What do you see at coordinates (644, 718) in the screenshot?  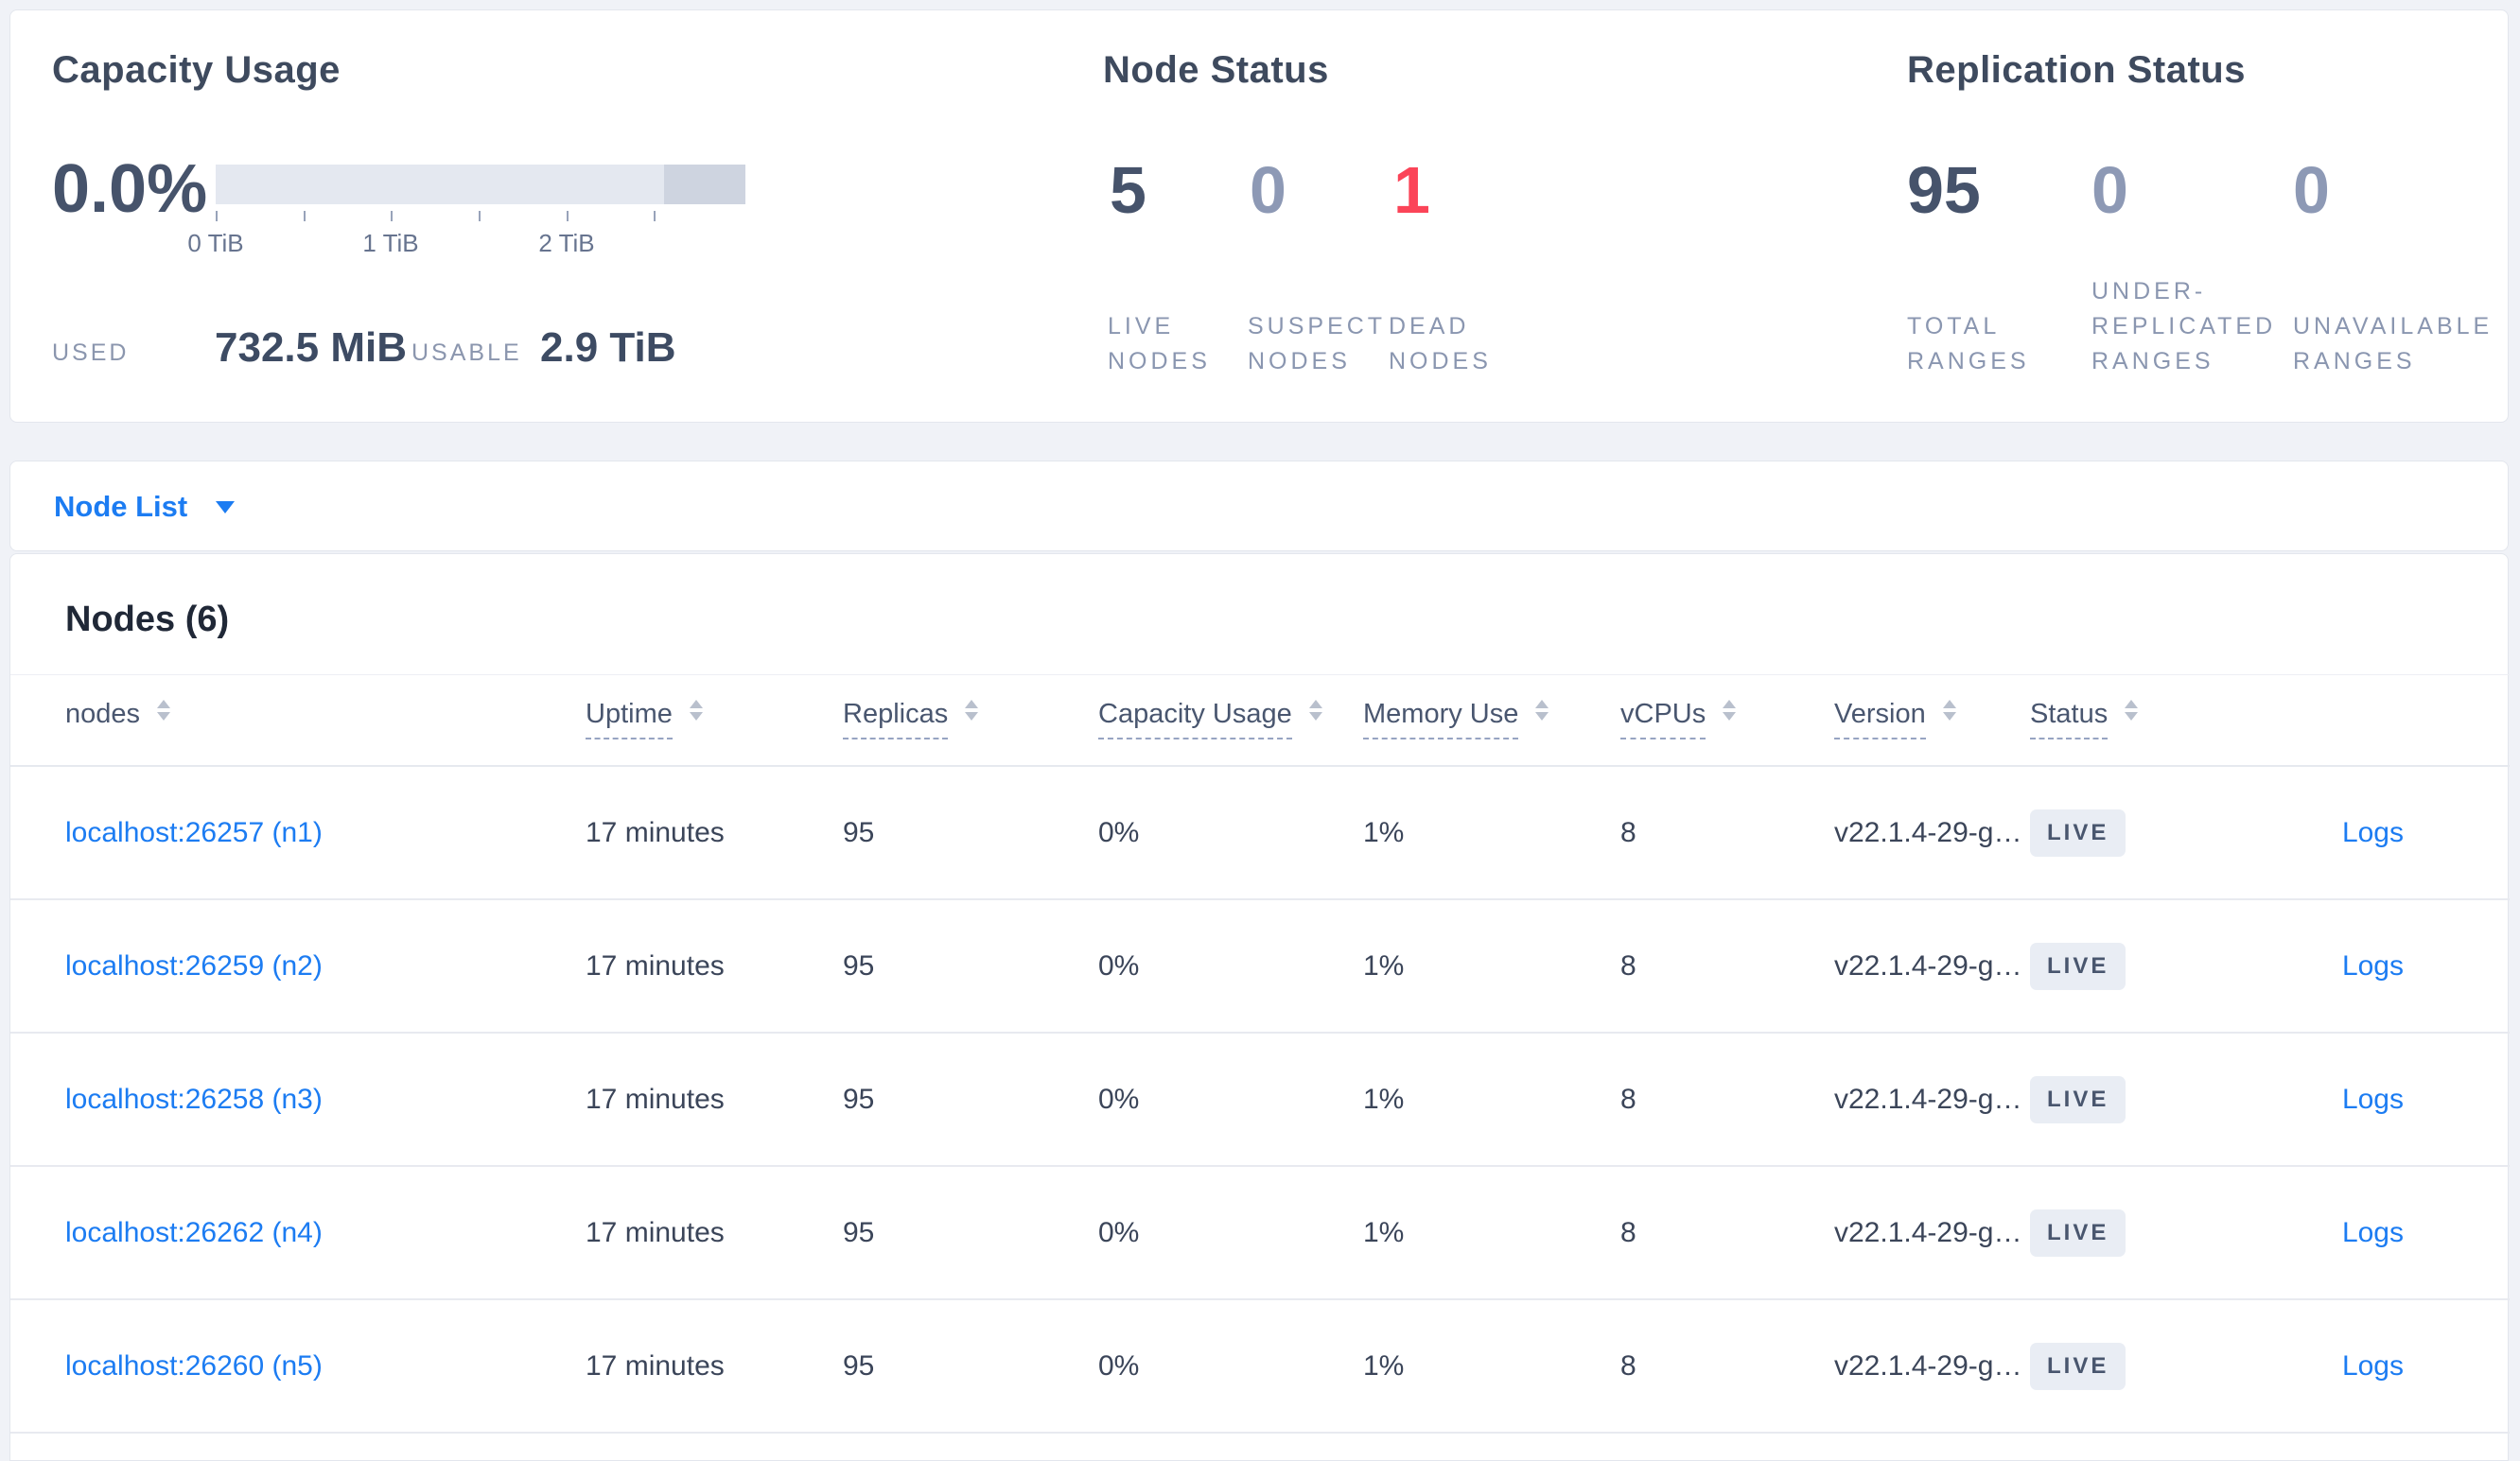 I see `column-header-uptime: Uptime` at bounding box center [644, 718].